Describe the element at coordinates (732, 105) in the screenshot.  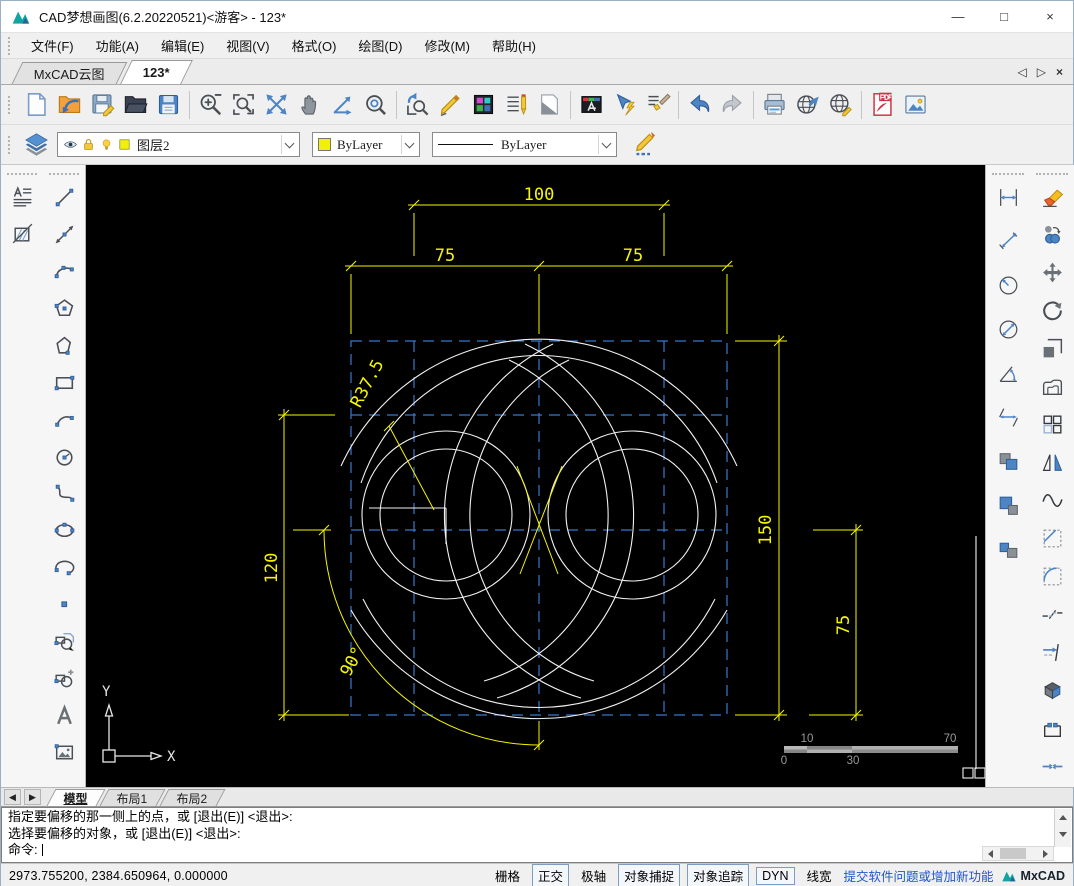
I see `redo-icon` at that location.